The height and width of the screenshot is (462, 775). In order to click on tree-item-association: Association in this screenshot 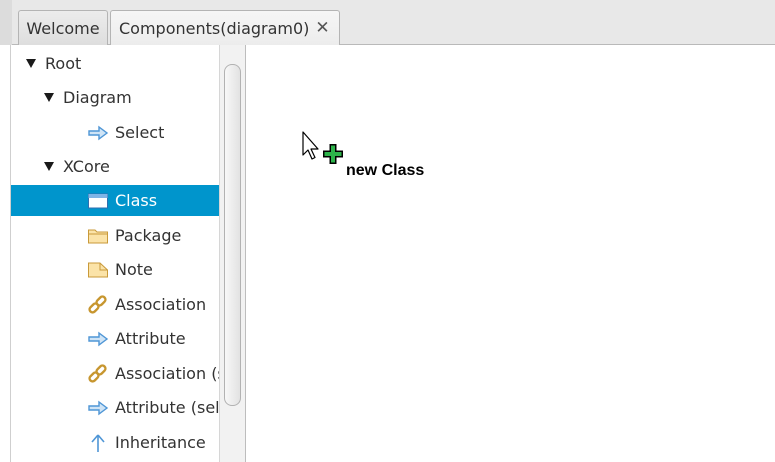, I will do `click(128, 304)`.